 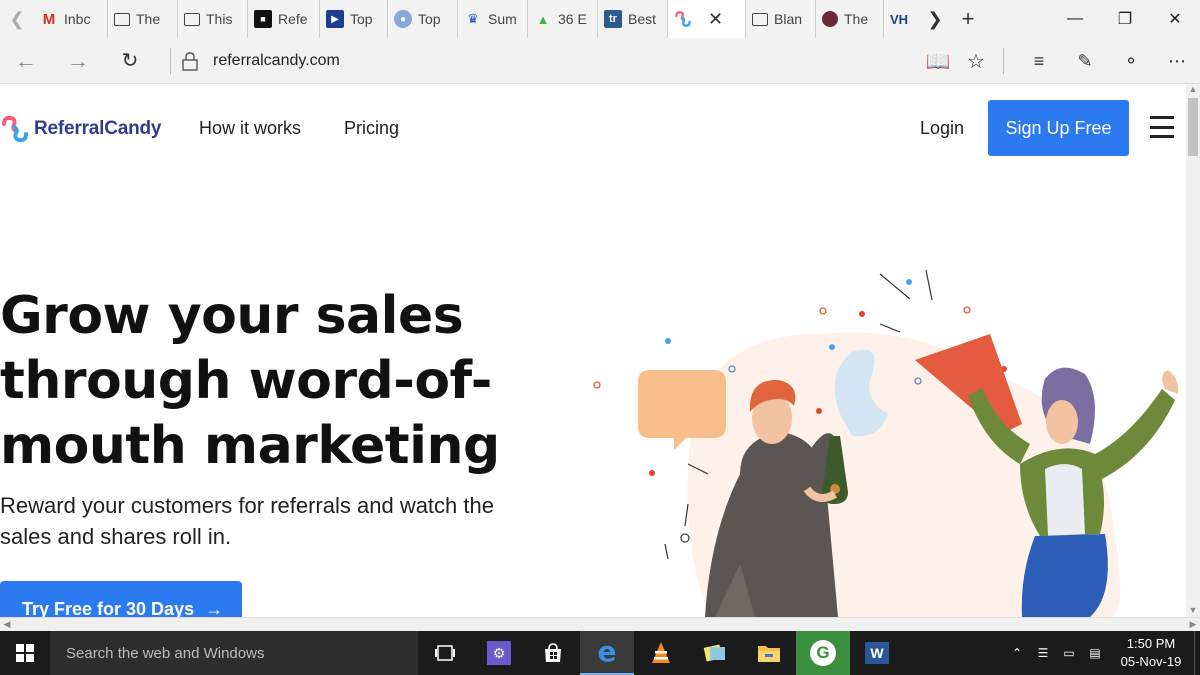 What do you see at coordinates (563, 19) in the screenshot?
I see `browser-tab: ▲ 36 E` at bounding box center [563, 19].